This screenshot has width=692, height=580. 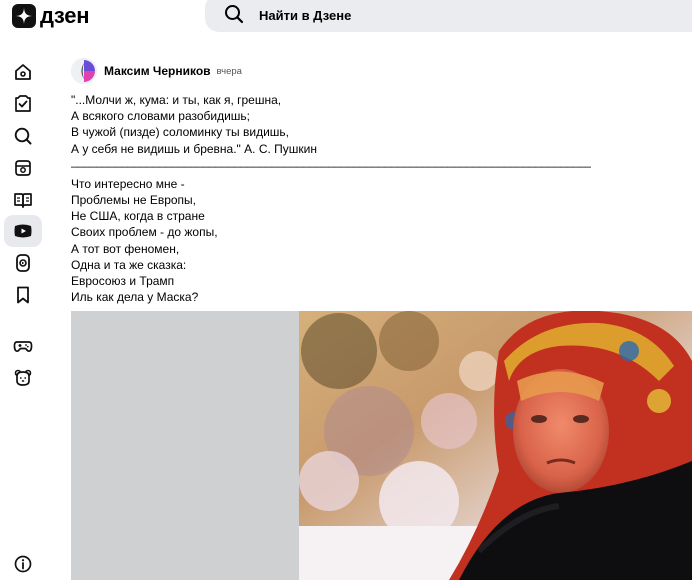 I want to click on sidebar-item-articles, so click(x=23, y=168).